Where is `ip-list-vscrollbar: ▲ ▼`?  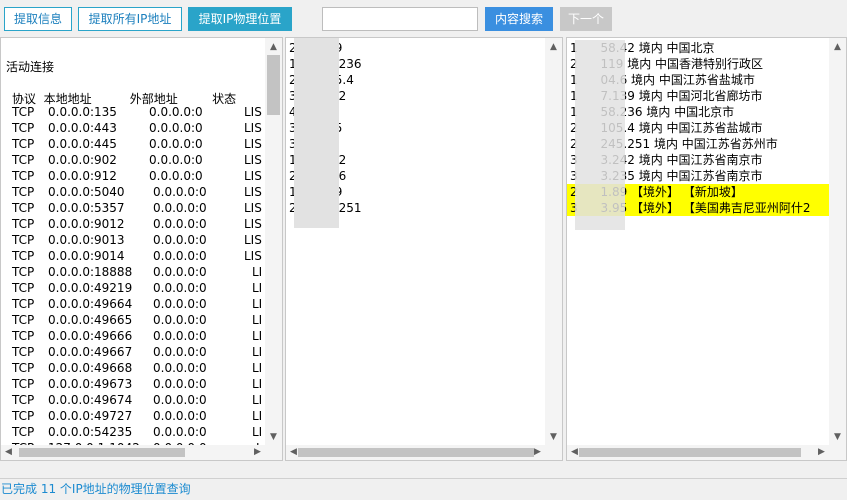 ip-list-vscrollbar: ▲ ▼ is located at coordinates (553, 242).